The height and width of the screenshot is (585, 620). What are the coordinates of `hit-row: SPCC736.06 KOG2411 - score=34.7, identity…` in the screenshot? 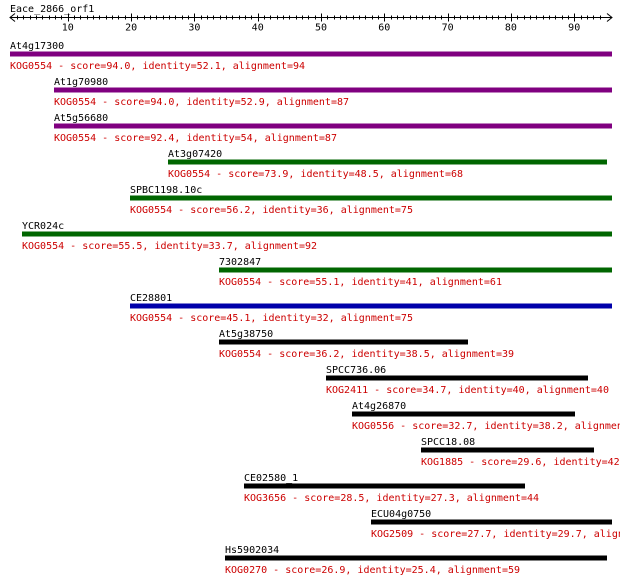 It's located at (467, 380).